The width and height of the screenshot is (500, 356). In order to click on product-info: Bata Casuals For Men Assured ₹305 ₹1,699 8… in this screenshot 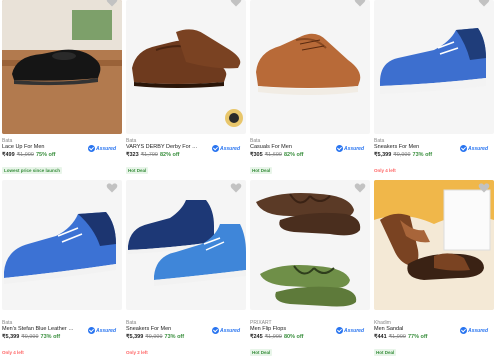, I will do `click(310, 157)`.